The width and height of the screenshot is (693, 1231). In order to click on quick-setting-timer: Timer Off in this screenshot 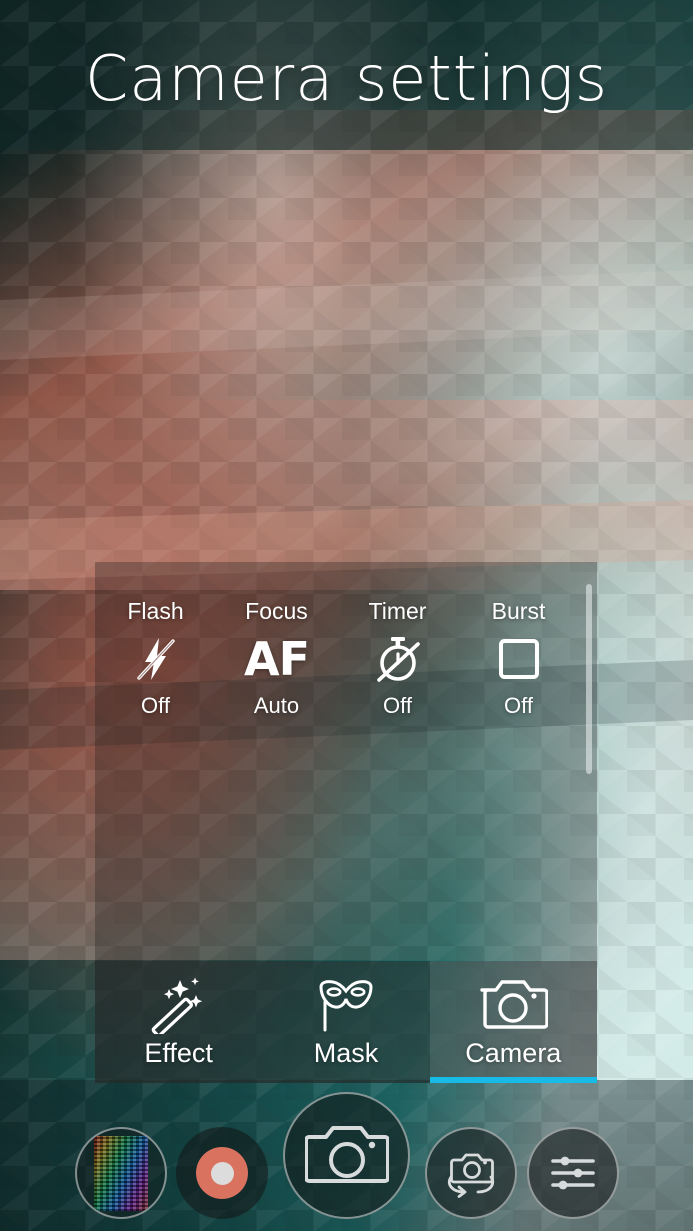, I will do `click(397, 658)`.